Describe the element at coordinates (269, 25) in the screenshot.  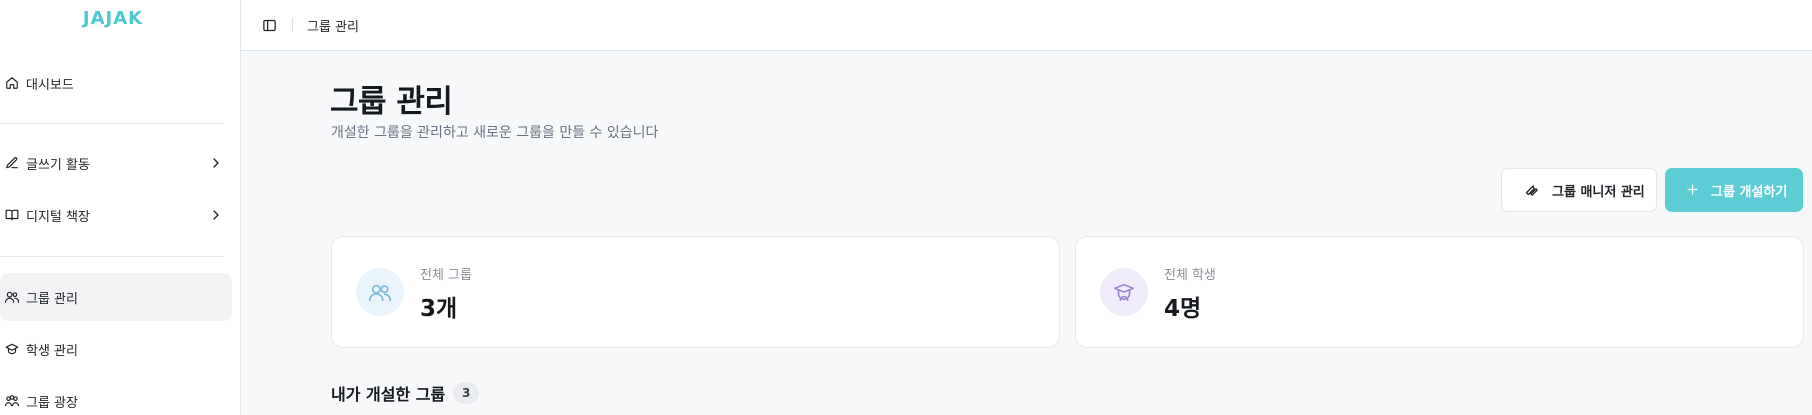
I see `sidebar-toggle-icon` at that location.